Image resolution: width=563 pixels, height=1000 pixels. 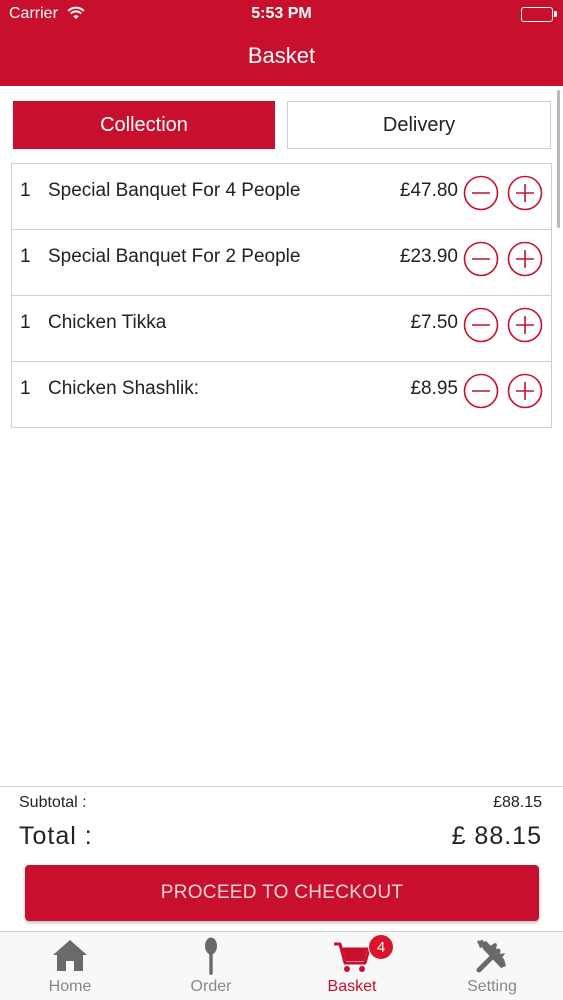 I want to click on status-bar: Carrier 5:53 PM, so click(x=281, y=15).